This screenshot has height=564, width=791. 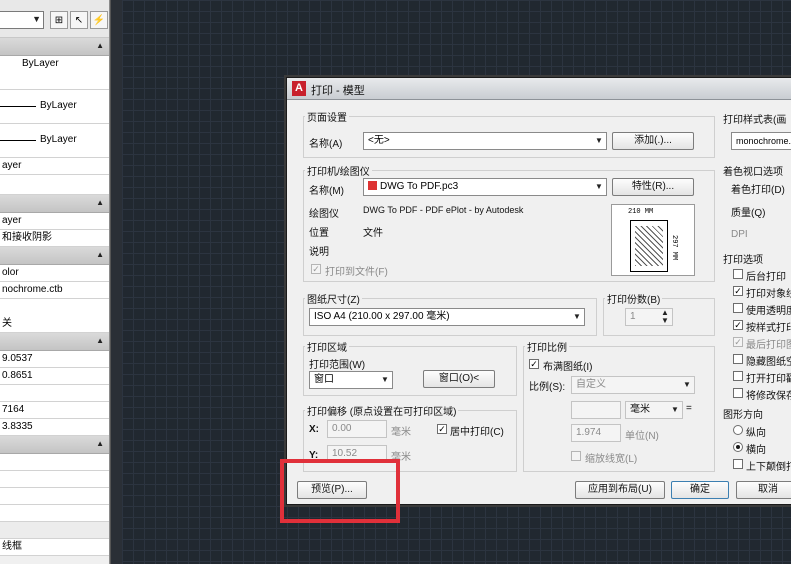 I want to click on offset-x-input: 0.00, so click(x=357, y=429).